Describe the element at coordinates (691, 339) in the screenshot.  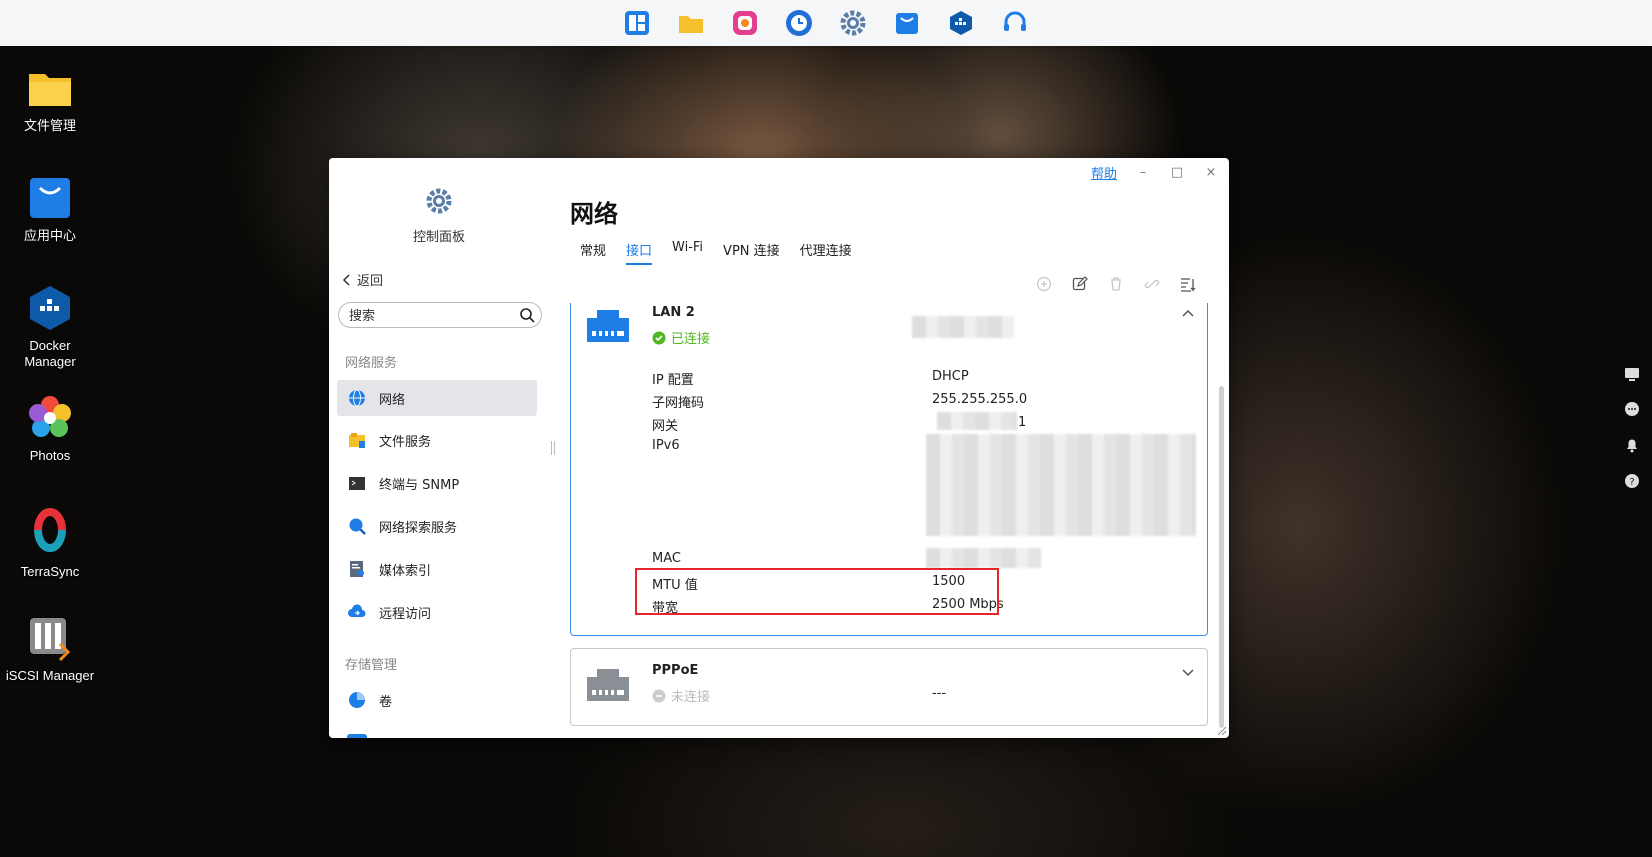
I see `status-text: 已连接` at that location.